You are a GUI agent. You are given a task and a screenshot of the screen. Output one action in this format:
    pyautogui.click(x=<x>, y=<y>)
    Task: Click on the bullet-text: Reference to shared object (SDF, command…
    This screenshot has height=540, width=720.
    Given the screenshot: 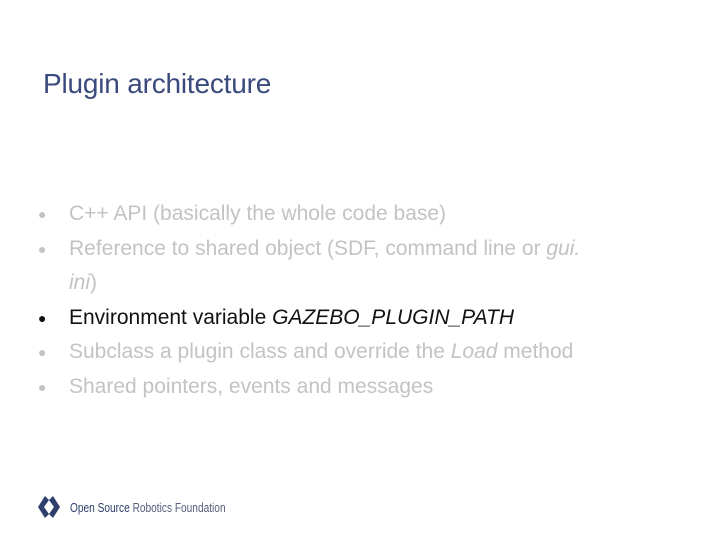 What is the action you would take?
    pyautogui.click(x=308, y=248)
    